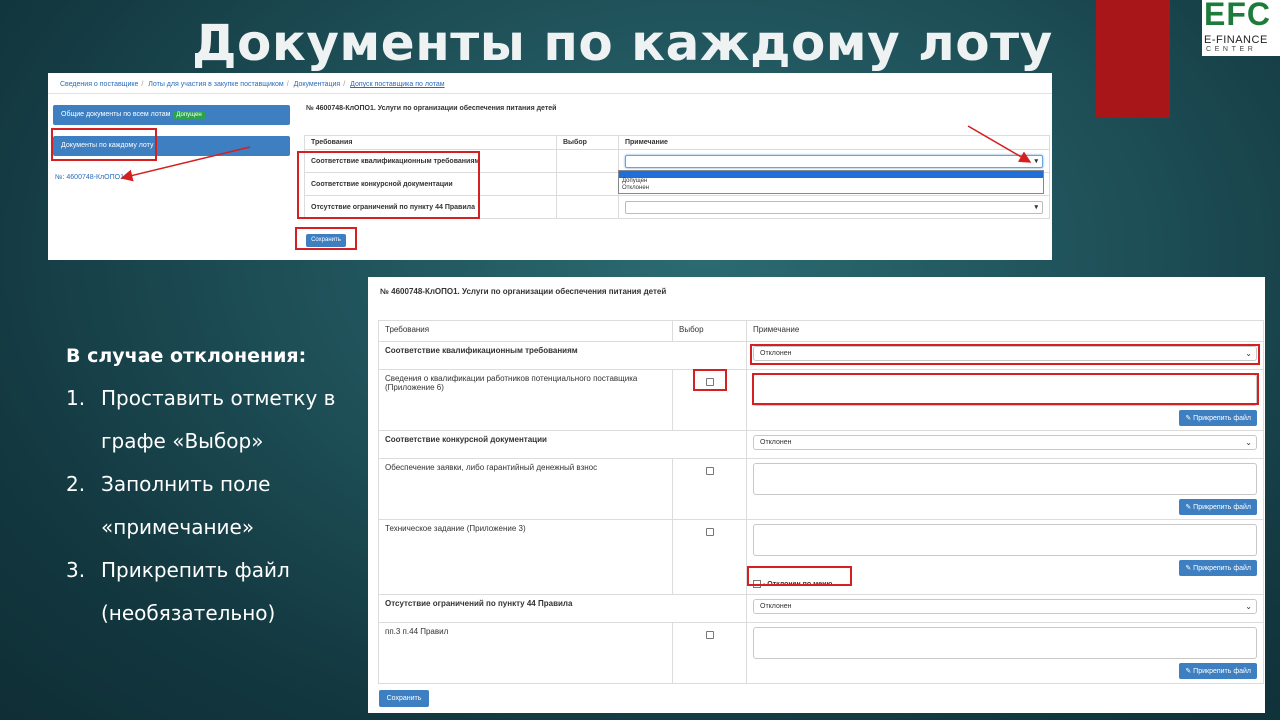 This screenshot has height=720, width=1280. I want to click on all-lots-docs-label: Общие документы по всем лотам, so click(116, 114).